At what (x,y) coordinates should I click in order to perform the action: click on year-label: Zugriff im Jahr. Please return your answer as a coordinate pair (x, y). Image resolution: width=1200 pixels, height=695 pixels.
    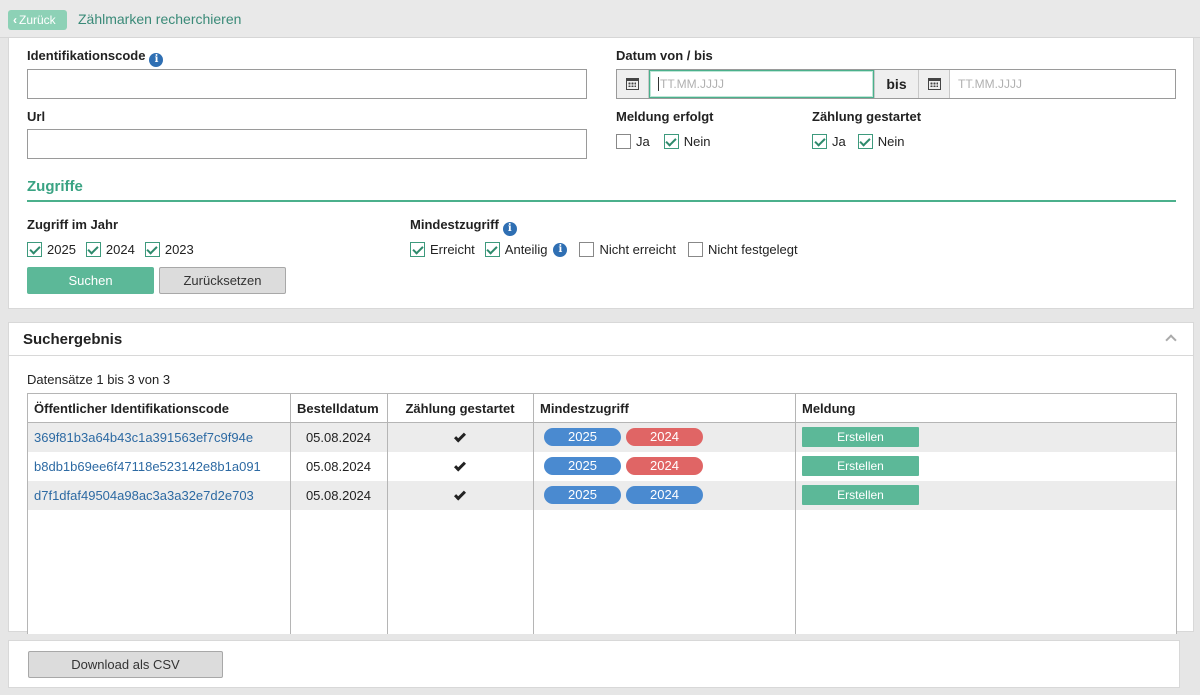
    Looking at the image, I should click on (73, 224).